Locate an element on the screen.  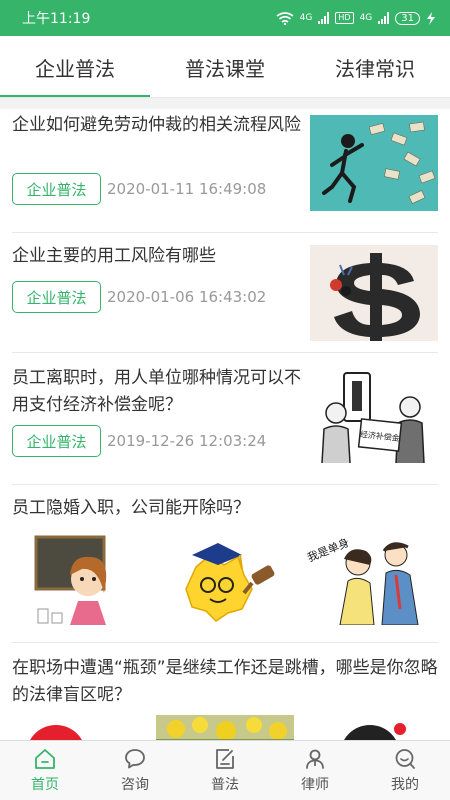
nav-mine-label: 我的 is located at coordinates (405, 785).